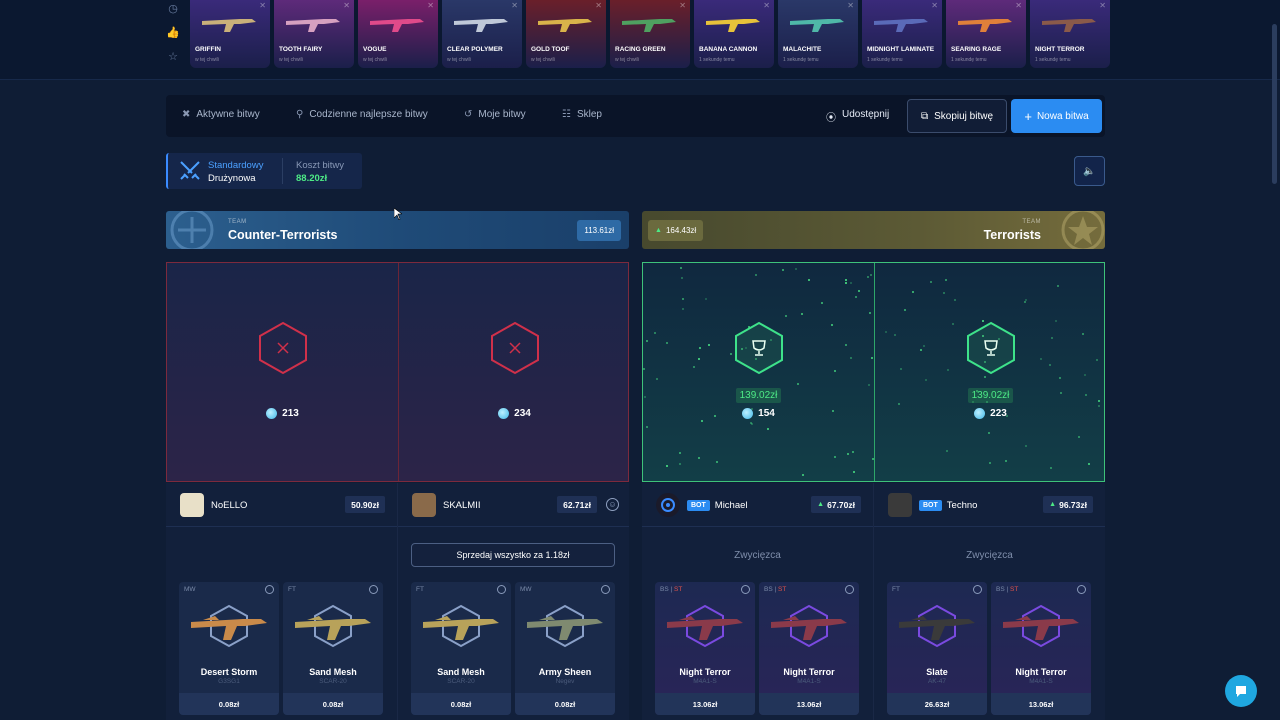 The width and height of the screenshot is (1280, 720). I want to click on drop-card: ✕ GRIFFIN w tej chwili, so click(230, 34).